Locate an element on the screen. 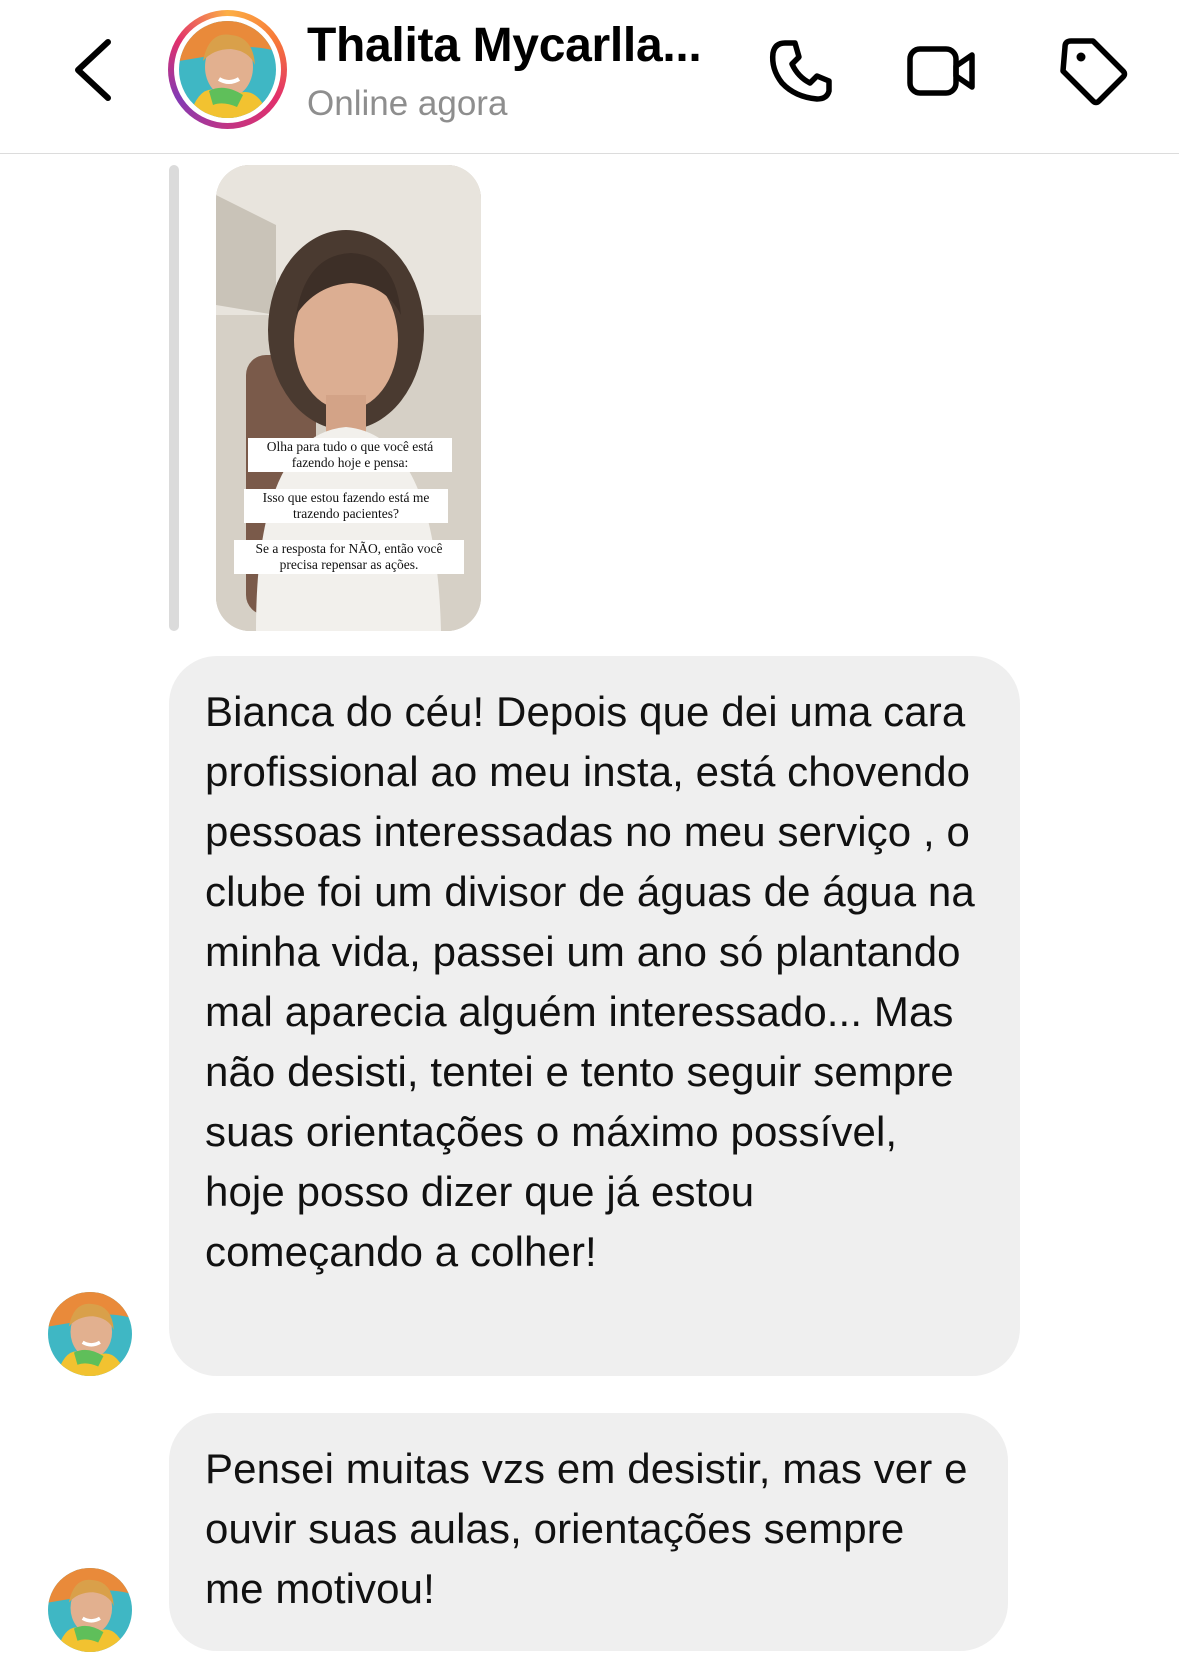 This screenshot has width=1179, height=1675. avatar-ring-gap is located at coordinates (227, 69).